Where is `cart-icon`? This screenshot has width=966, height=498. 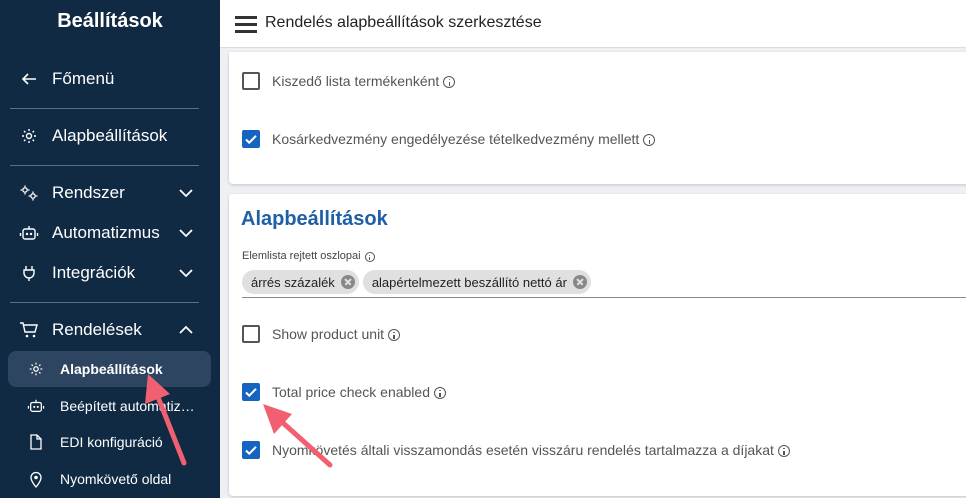 cart-icon is located at coordinates (29, 330).